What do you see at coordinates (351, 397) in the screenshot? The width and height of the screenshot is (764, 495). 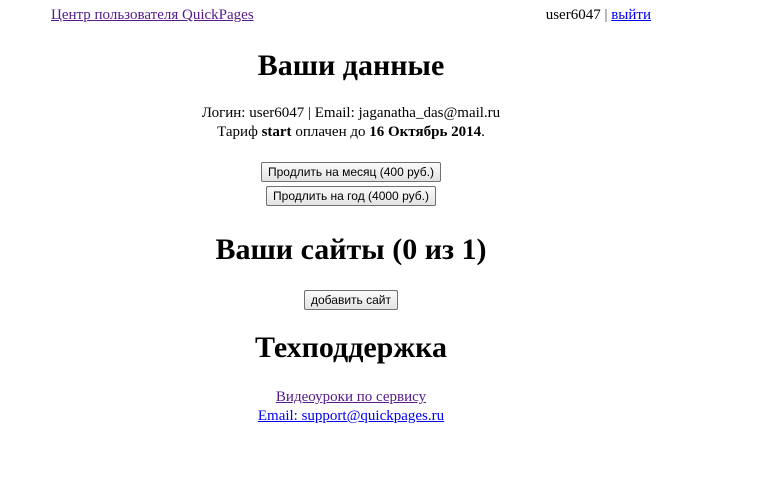 I see `video-tutorials-link: Видеоуроки по сервису` at bounding box center [351, 397].